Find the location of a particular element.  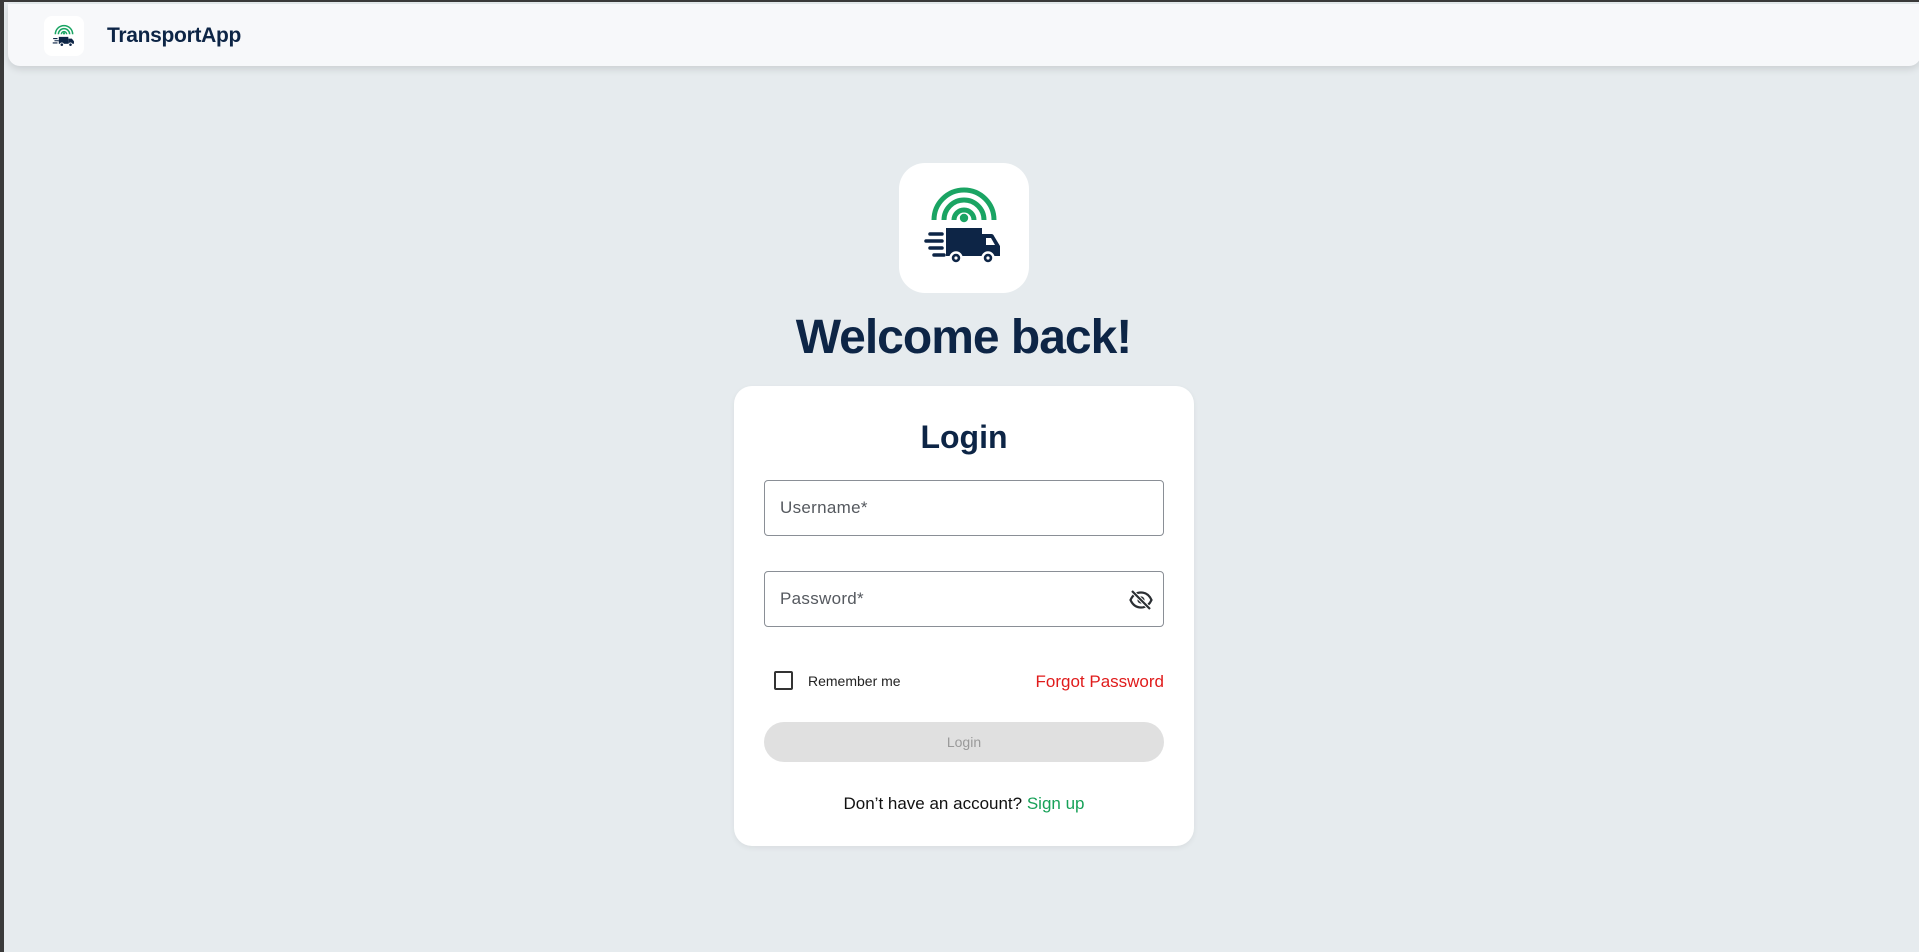

signup-link: Sign up is located at coordinates (1056, 803).